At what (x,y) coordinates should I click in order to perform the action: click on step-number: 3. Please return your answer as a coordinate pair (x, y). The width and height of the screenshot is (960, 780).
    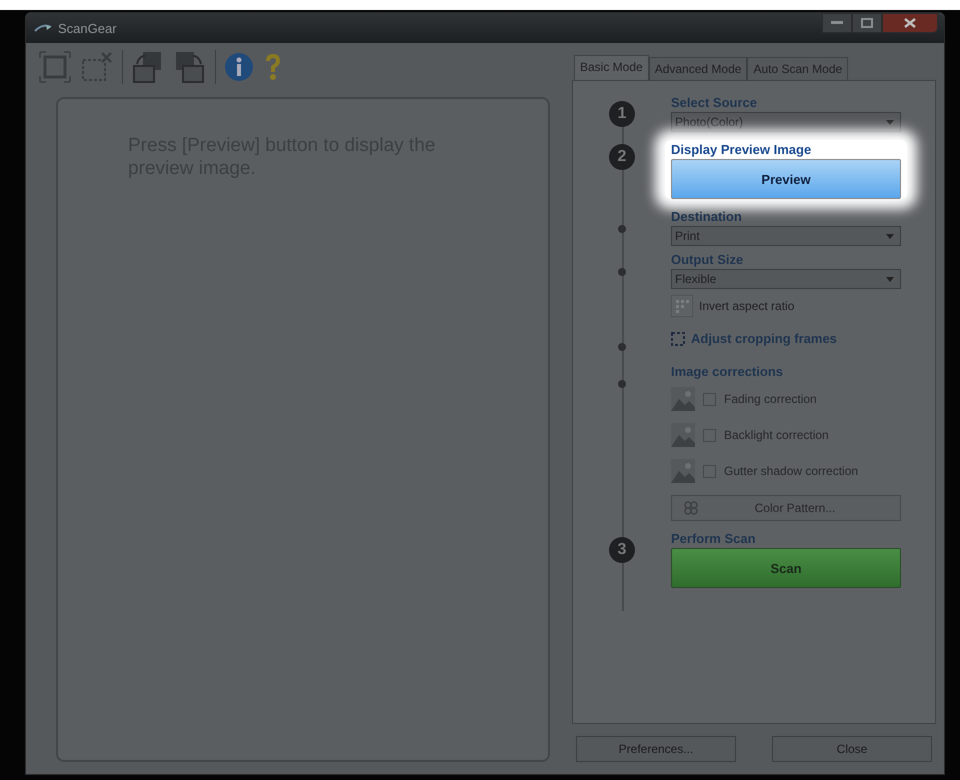
    Looking at the image, I should click on (622, 550).